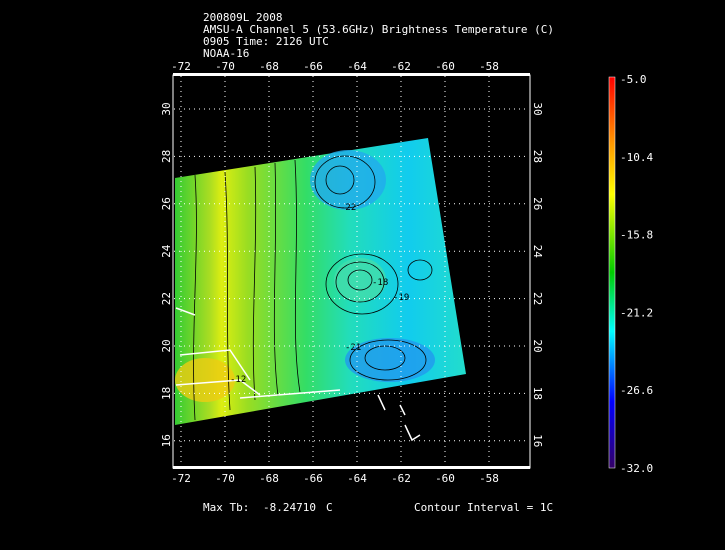 Image resolution: width=725 pixels, height=550 pixels. Describe the element at coordinates (181, 66) in the screenshot. I see `lon-tick-top: -72` at that location.